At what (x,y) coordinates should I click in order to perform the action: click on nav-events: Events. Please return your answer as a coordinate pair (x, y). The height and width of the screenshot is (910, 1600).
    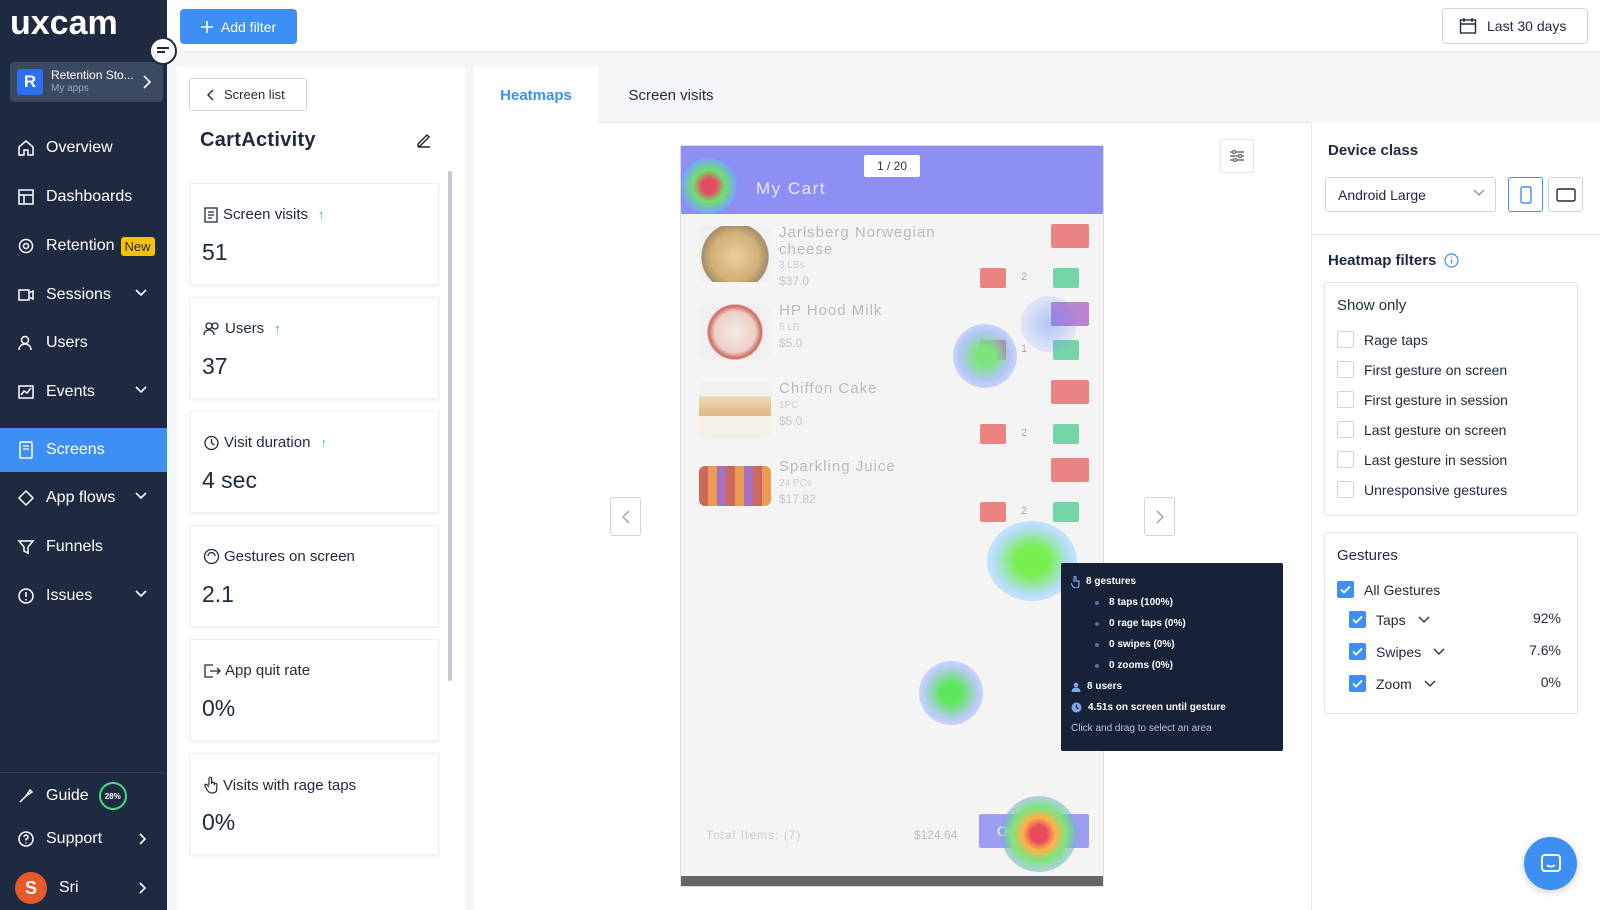
    Looking at the image, I should click on (83, 392).